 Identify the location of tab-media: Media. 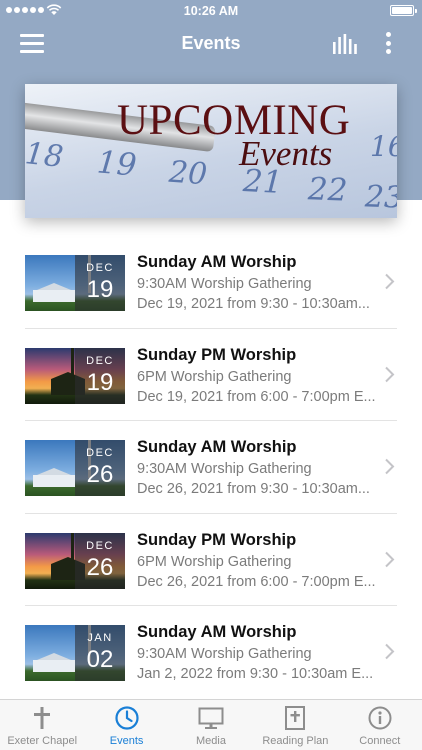
(211, 725).